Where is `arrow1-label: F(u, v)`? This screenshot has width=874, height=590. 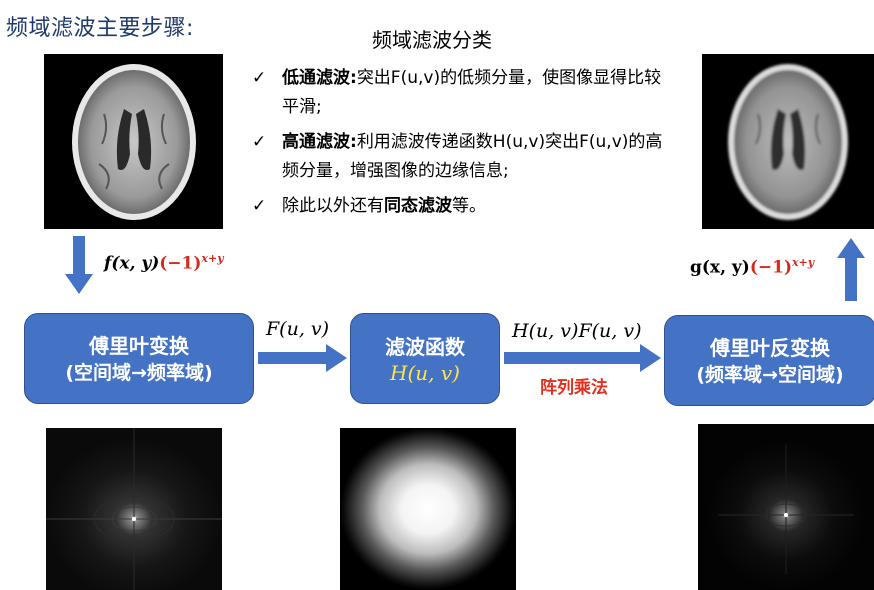
arrow1-label: F(u, v) is located at coordinates (298, 329).